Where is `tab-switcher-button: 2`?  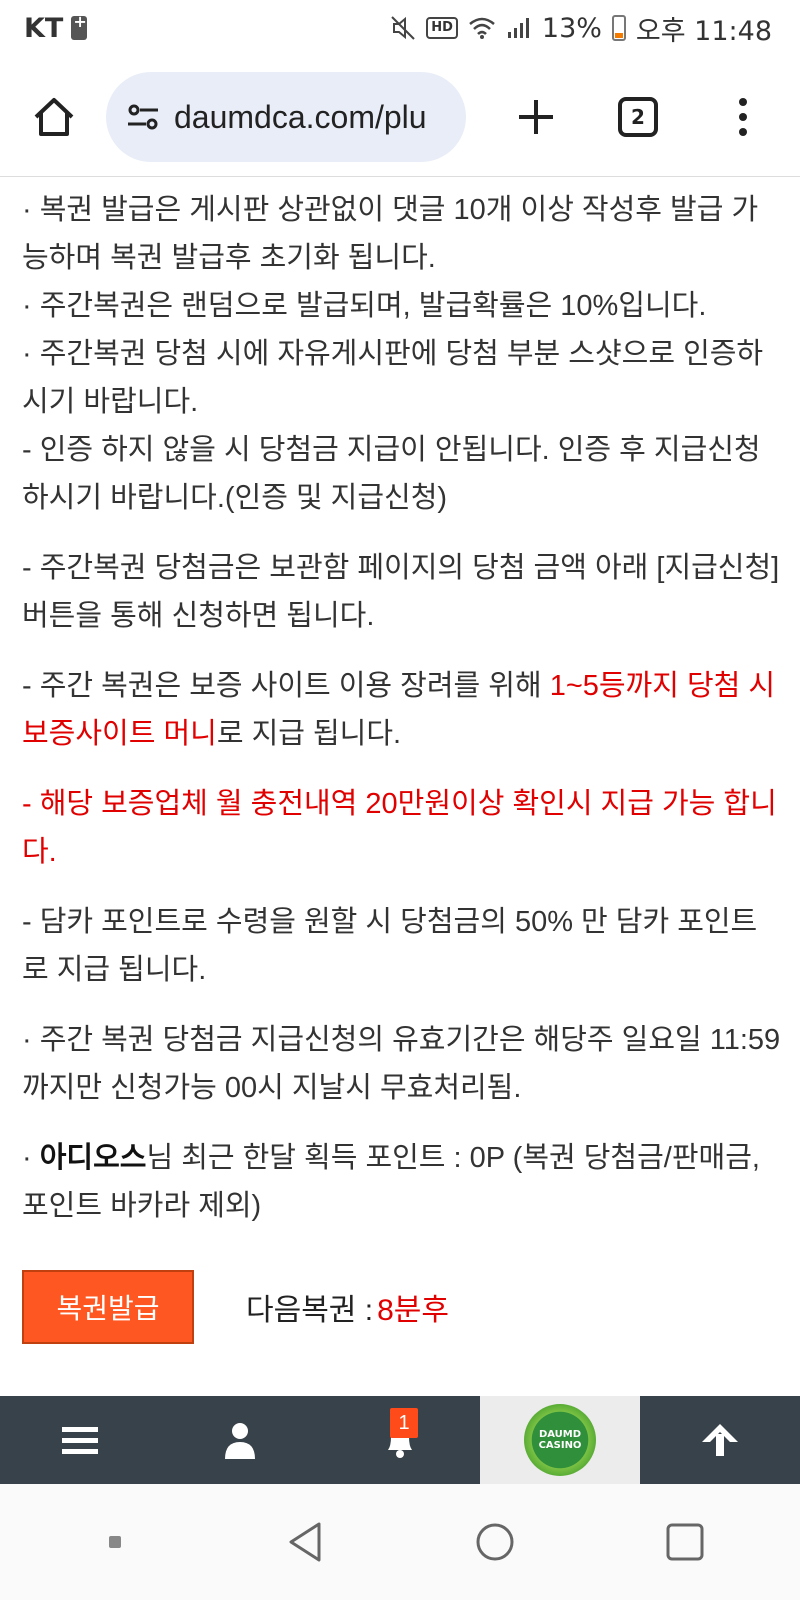 tab-switcher-button: 2 is located at coordinates (638, 117).